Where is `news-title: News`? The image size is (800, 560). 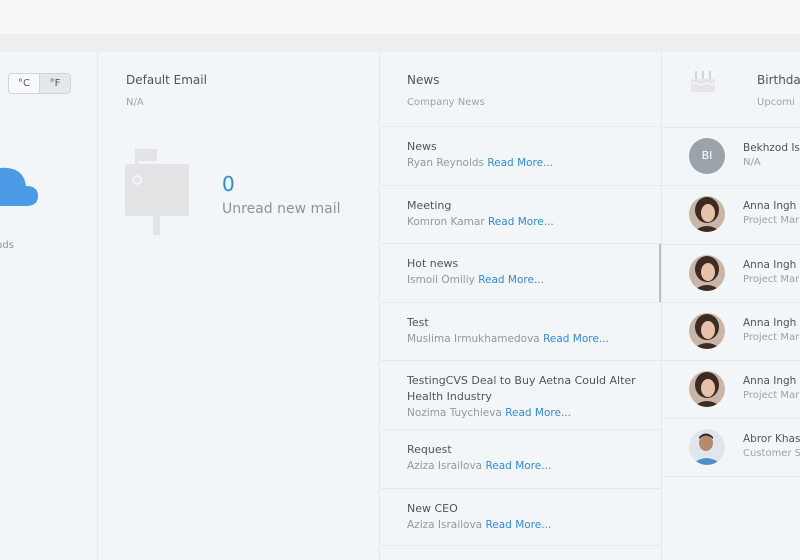
news-title: News is located at coordinates (423, 80).